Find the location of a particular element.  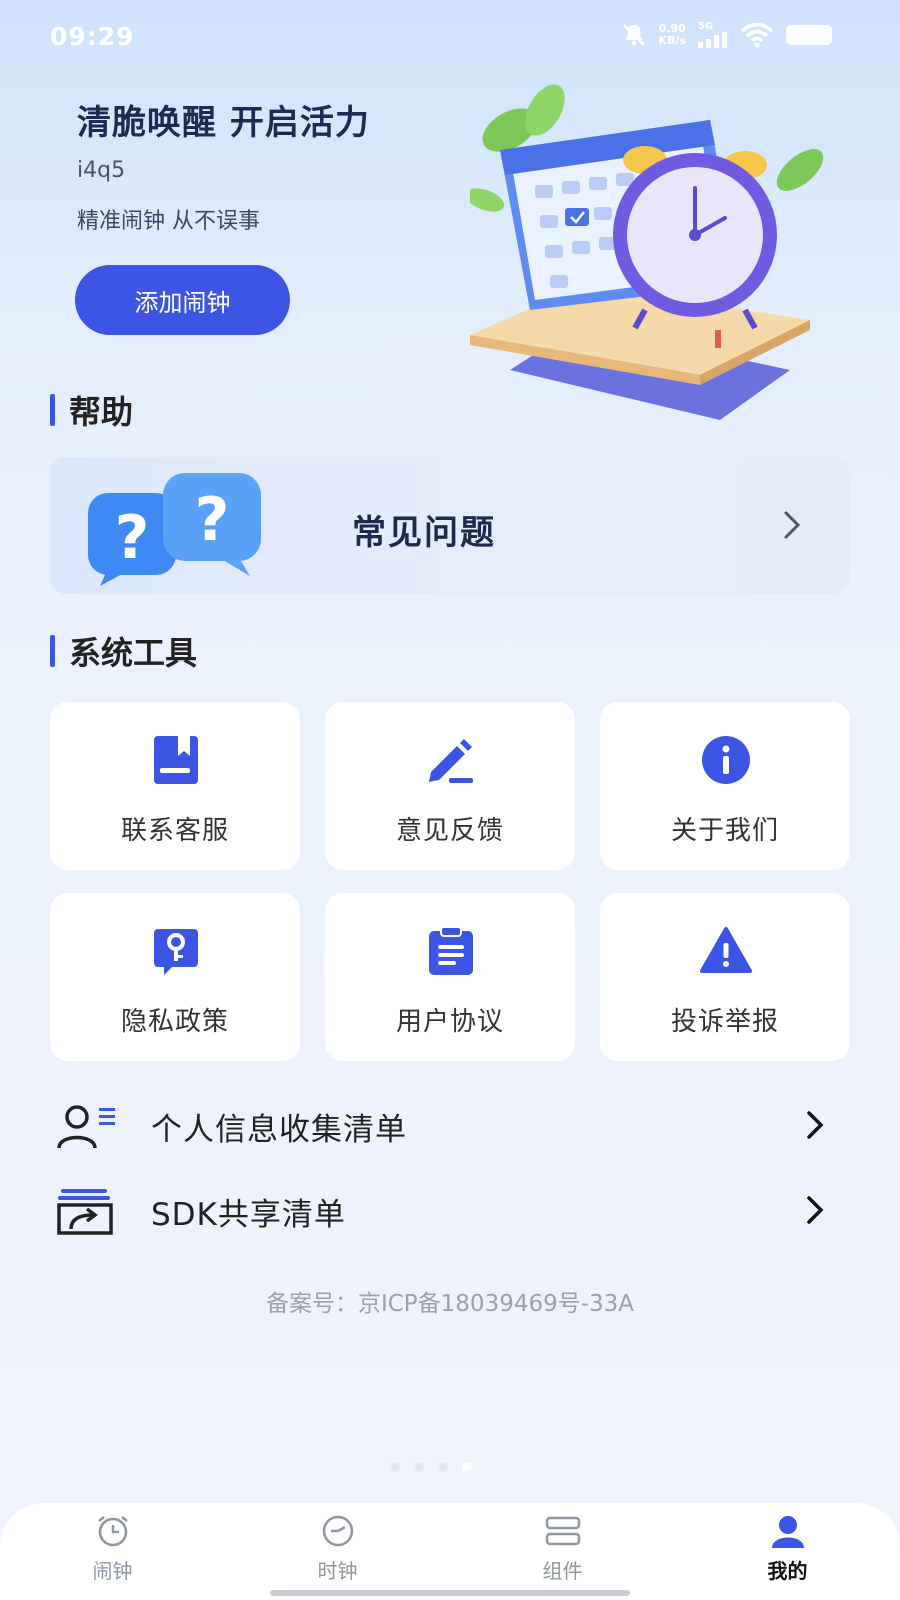

key-icon is located at coordinates (176, 952).